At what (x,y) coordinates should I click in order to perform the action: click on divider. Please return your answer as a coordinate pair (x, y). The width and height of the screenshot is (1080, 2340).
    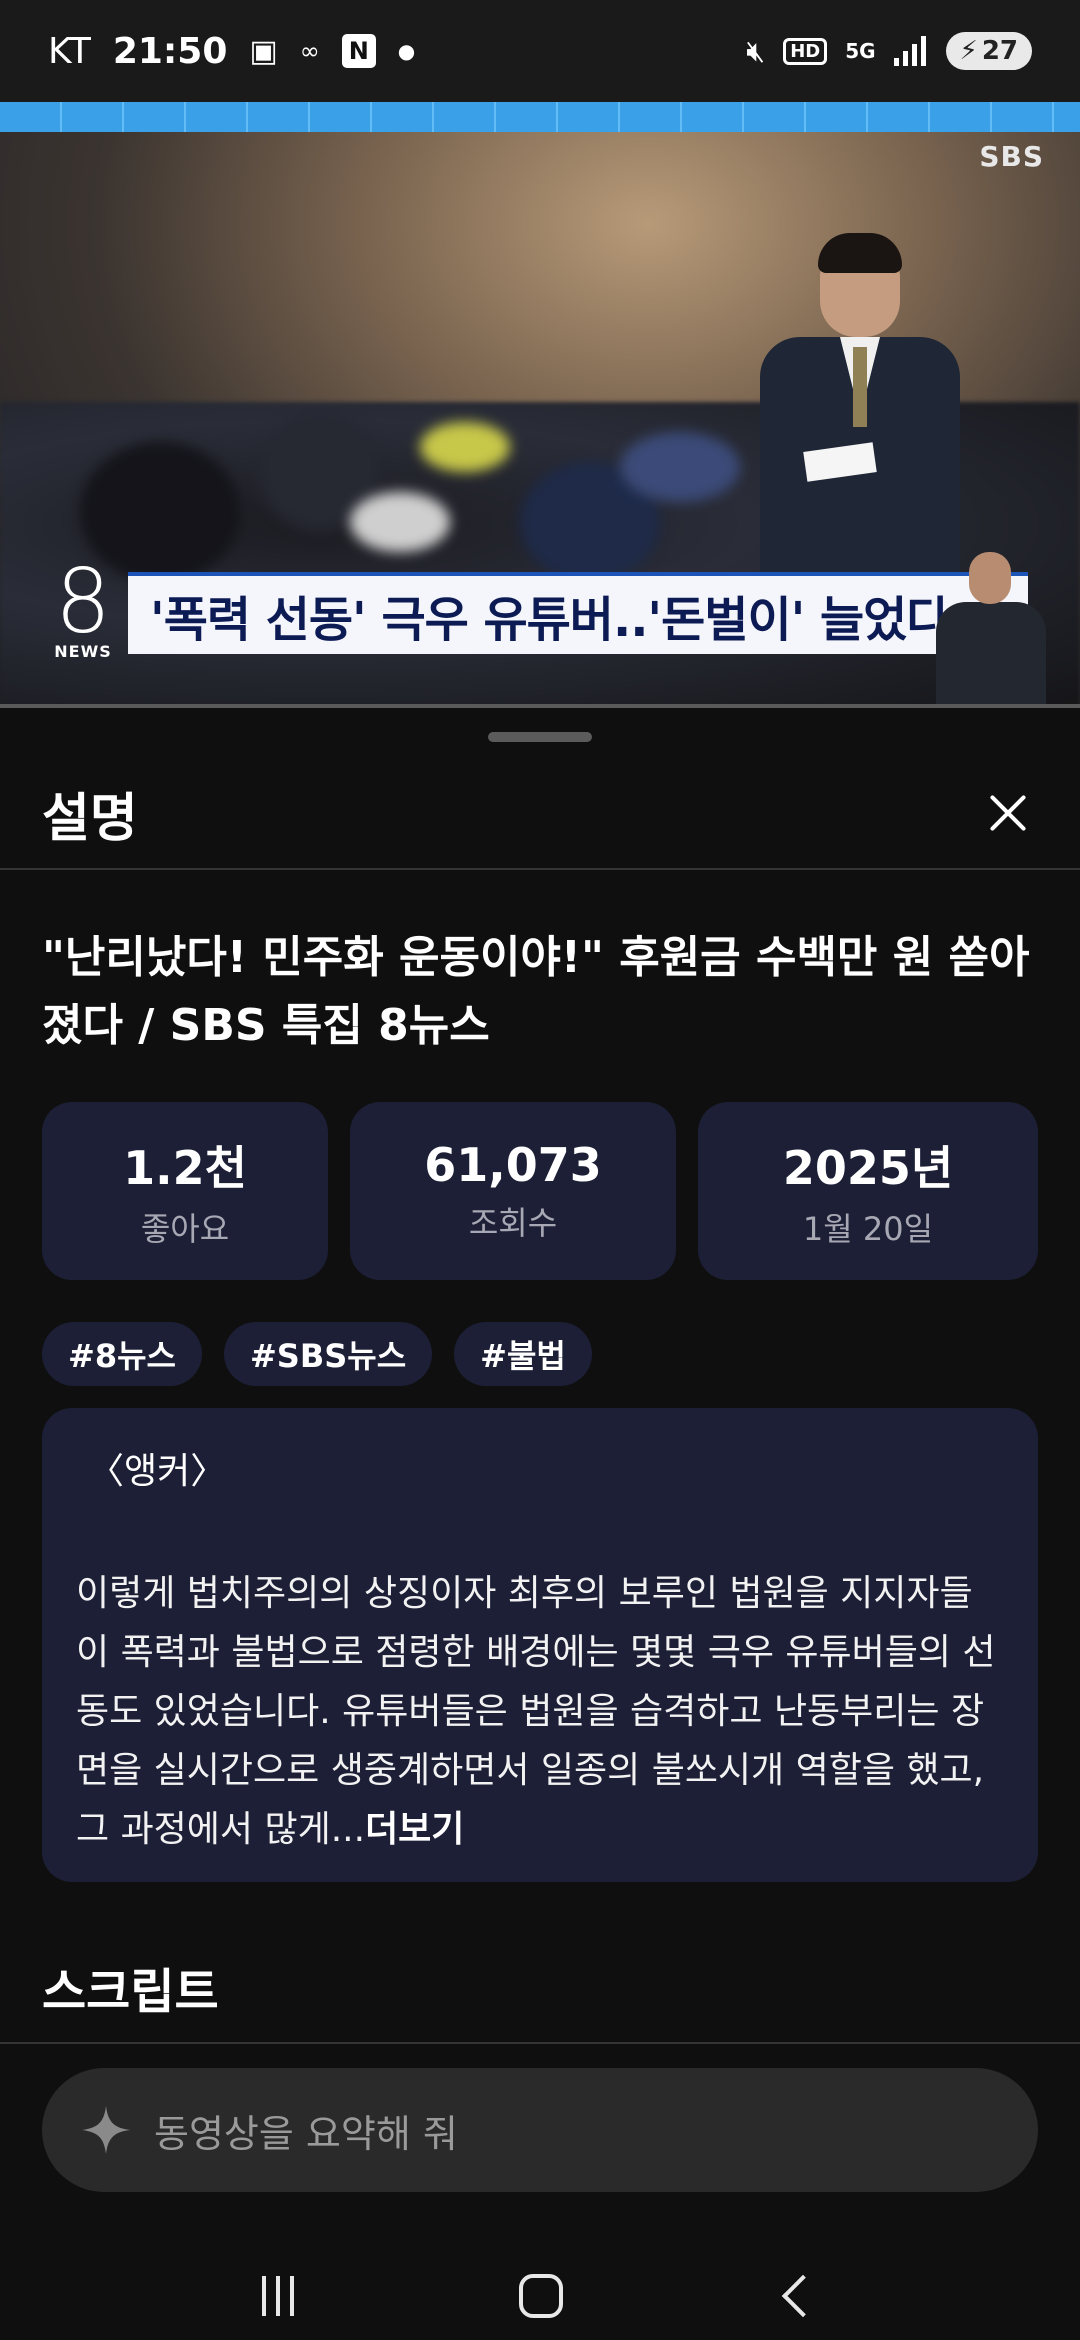
    Looking at the image, I should click on (540, 2043).